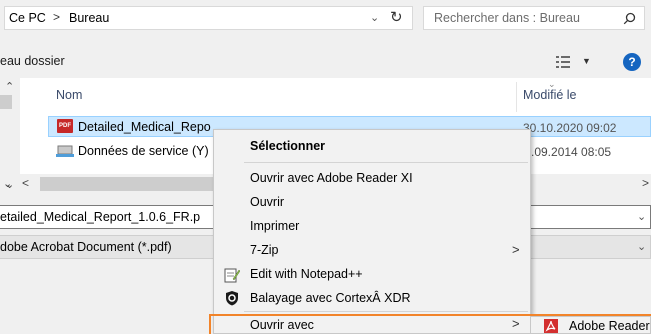 The image size is (651, 334). What do you see at coordinates (208, 18) in the screenshot?
I see `address-bar: Ce PC > Bureau ⌄ ↻` at bounding box center [208, 18].